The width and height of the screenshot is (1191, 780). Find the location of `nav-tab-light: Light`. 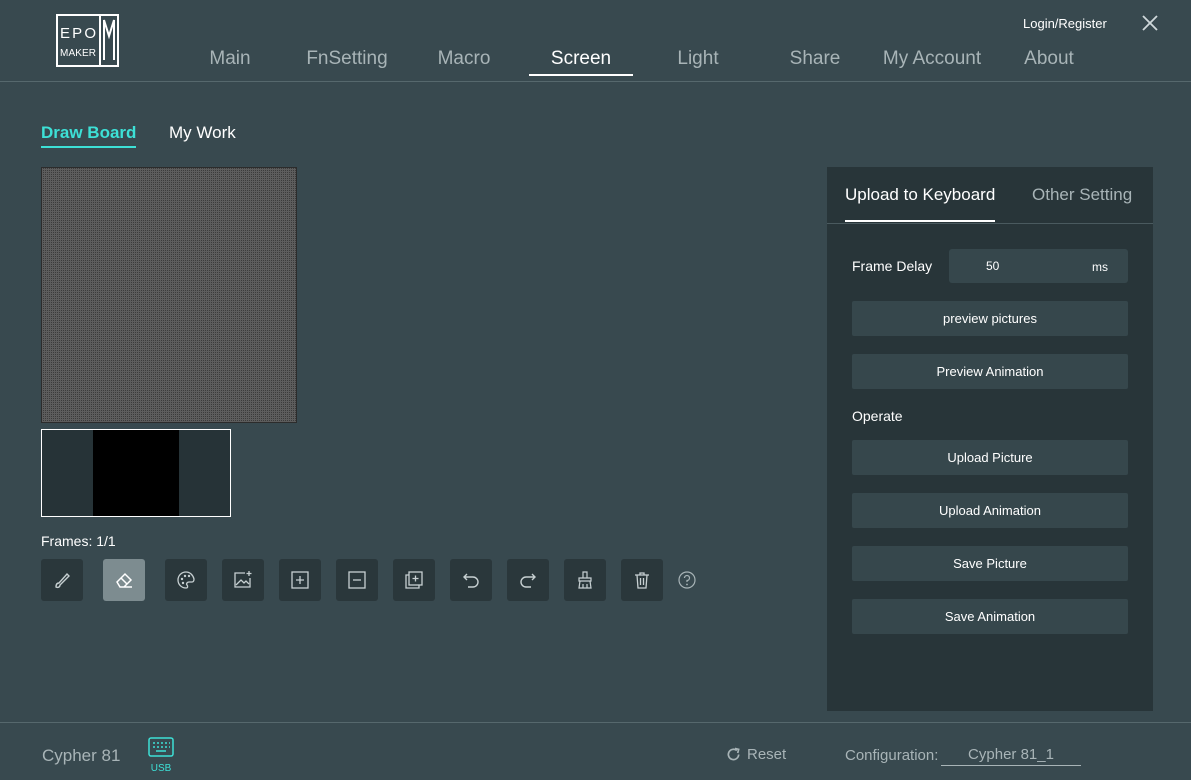

nav-tab-light: Light is located at coordinates (698, 59).